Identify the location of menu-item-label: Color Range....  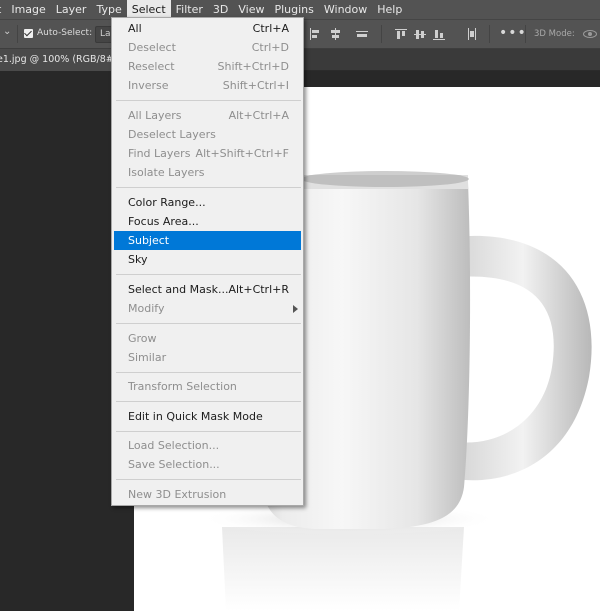
(167, 202).